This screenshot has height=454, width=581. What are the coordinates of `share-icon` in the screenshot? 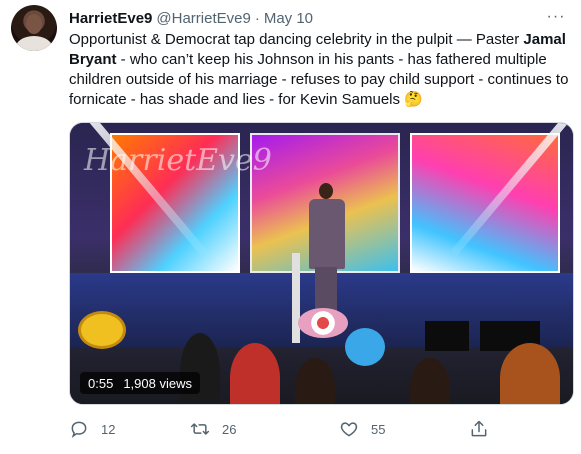 It's located at (479, 428).